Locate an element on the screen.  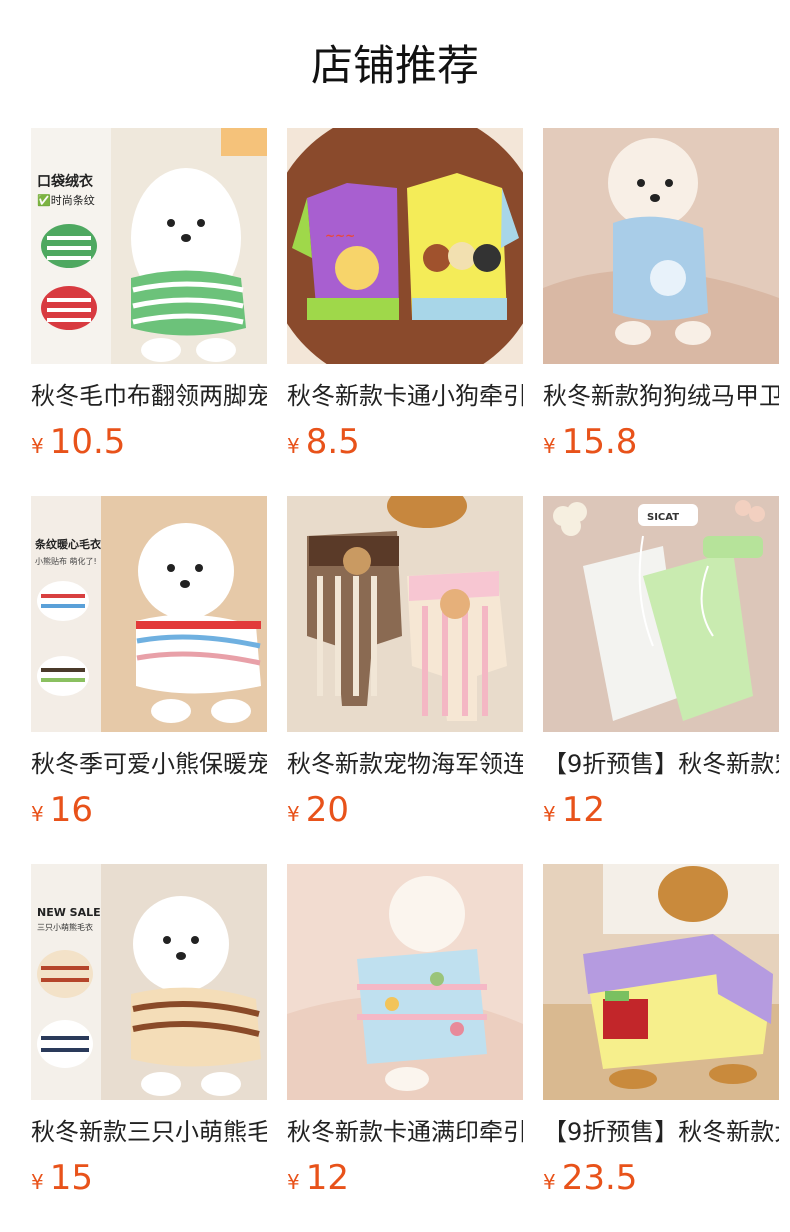
product-card: 秋冬新款狗狗绒马甲卫衣 ¥15.8 is located at coordinates (661, 295).